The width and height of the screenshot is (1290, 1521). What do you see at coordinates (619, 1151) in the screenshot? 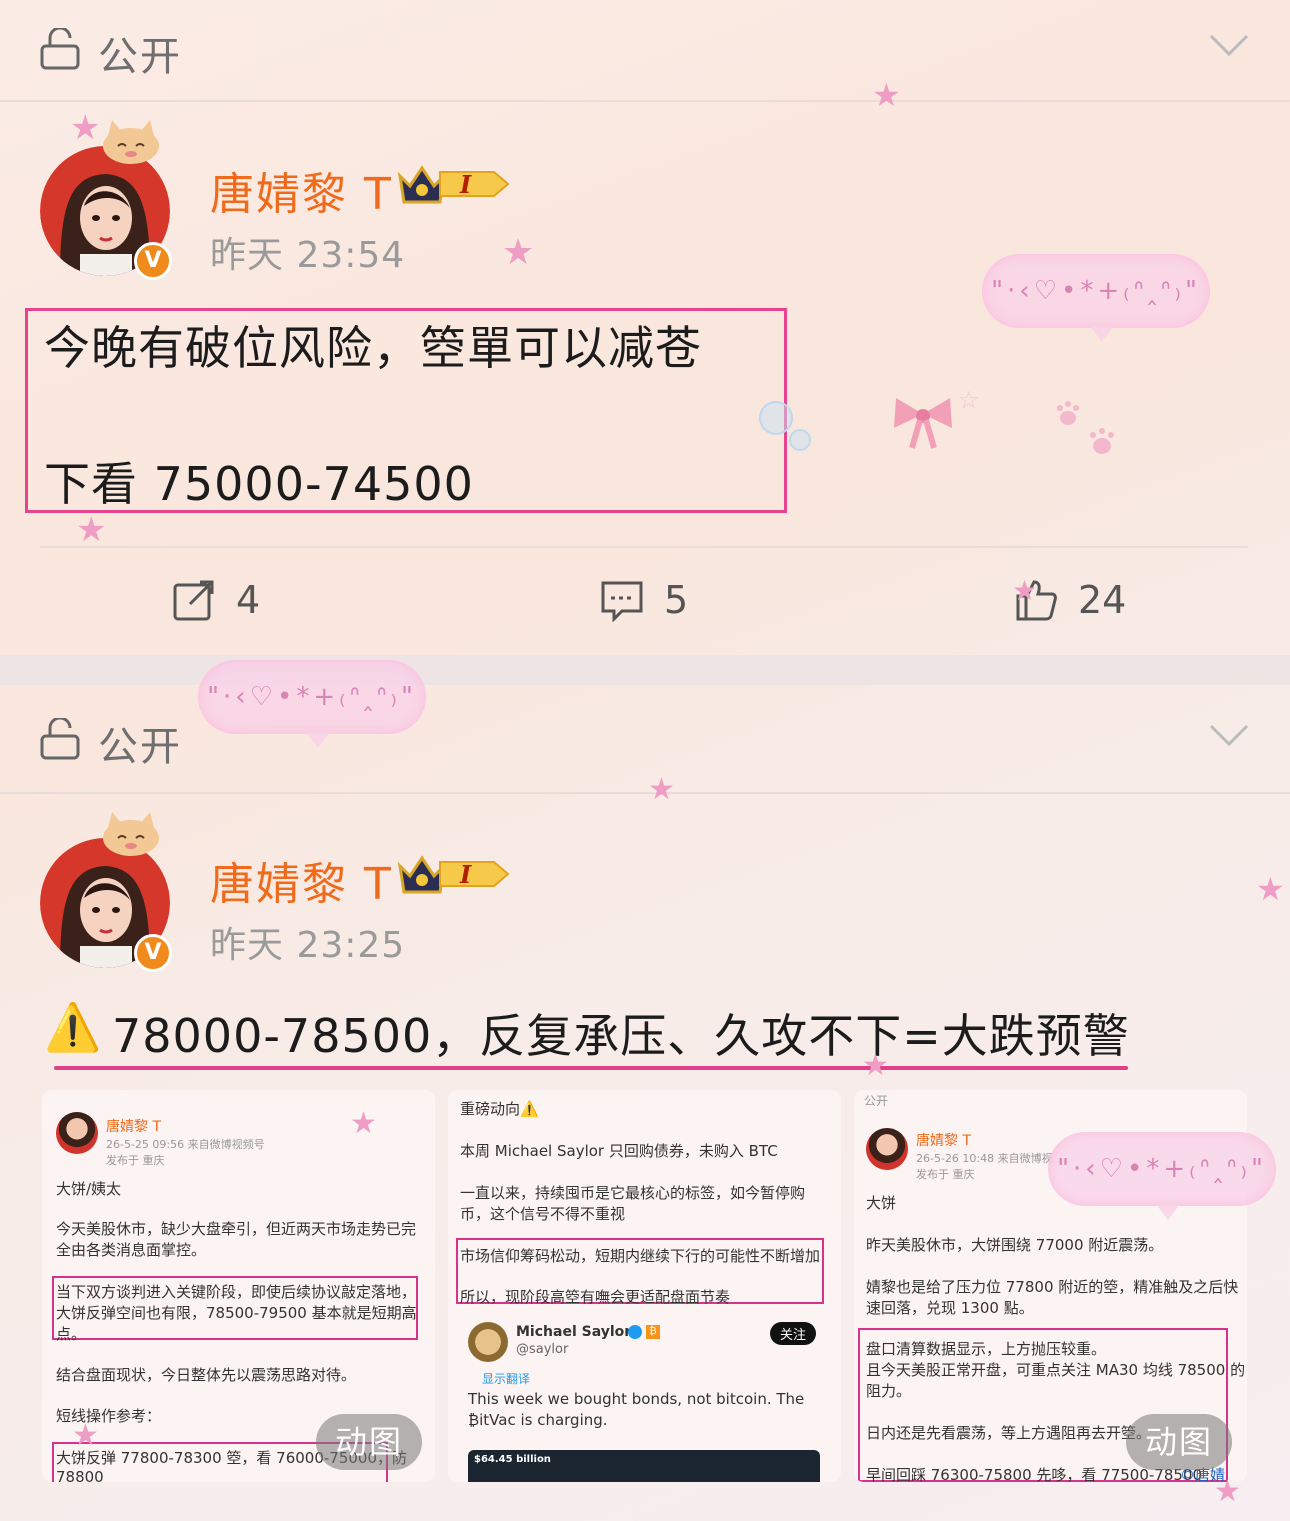
I see `thumb-text: 本周 Michael Saylor 只回购债券，未购入 BTC` at bounding box center [619, 1151].